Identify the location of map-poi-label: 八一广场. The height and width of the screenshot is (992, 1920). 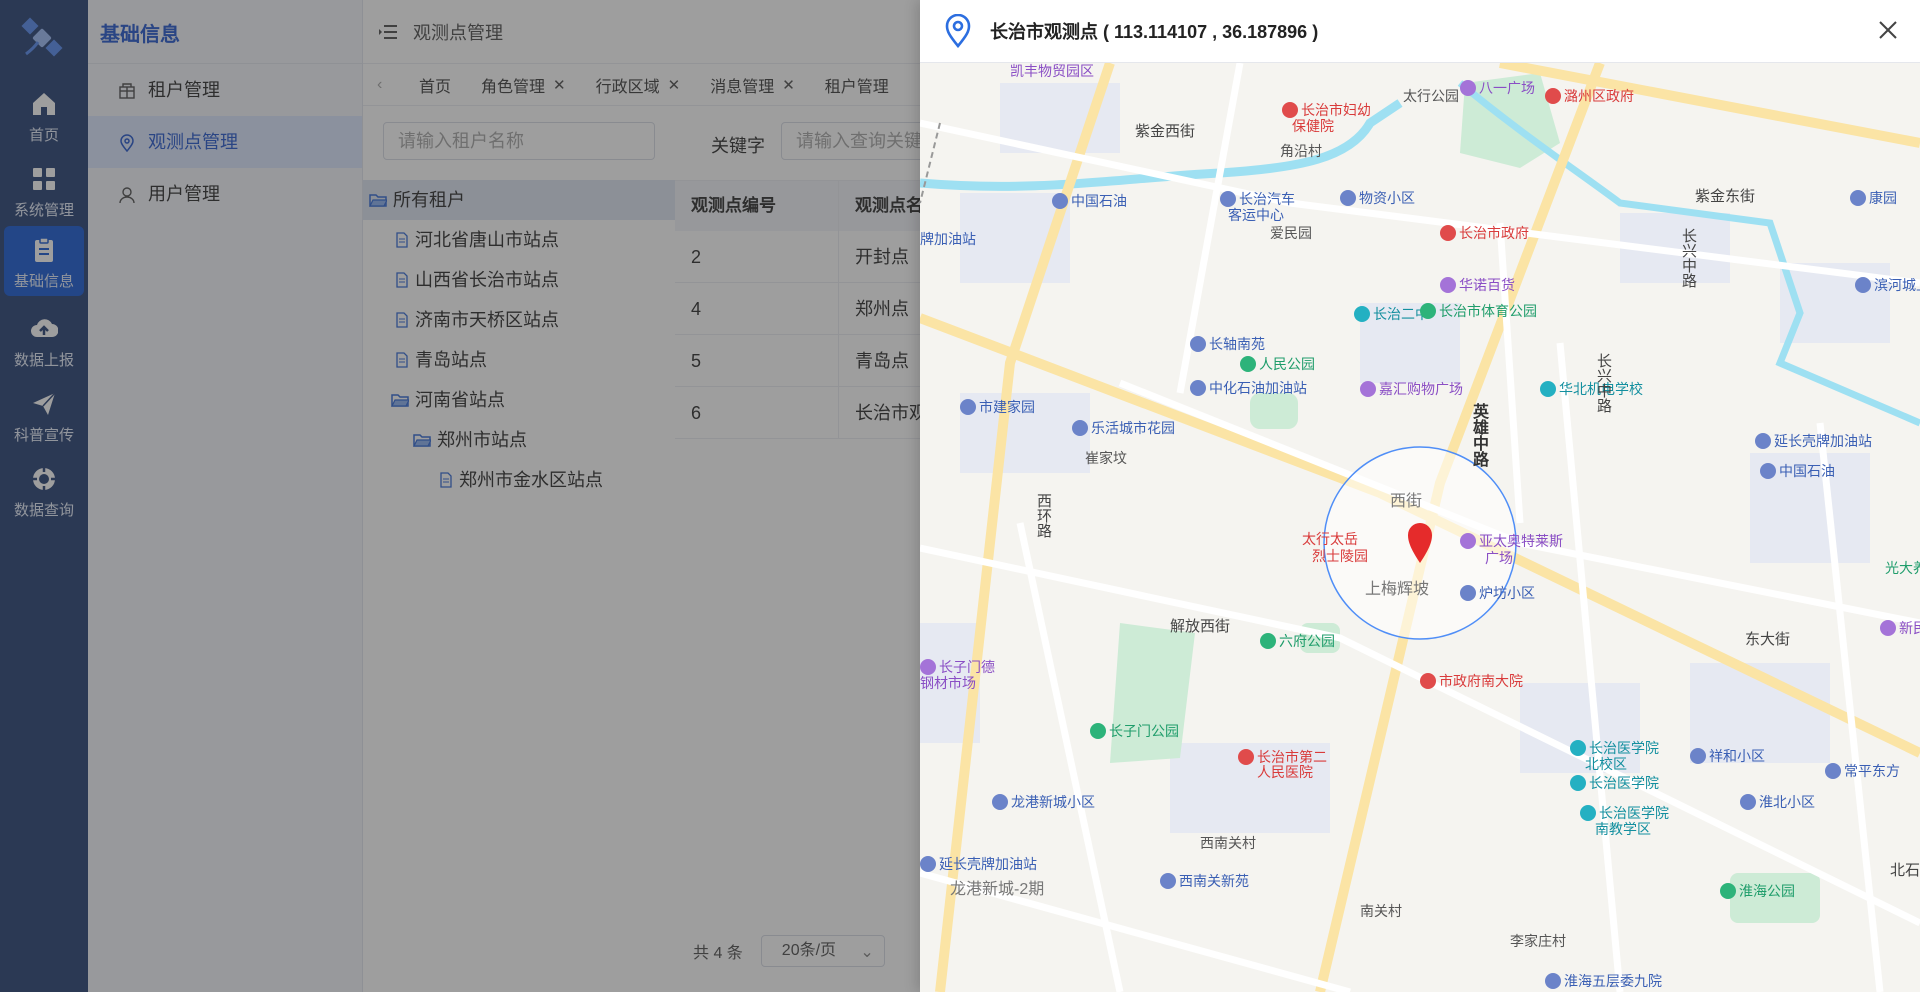
(1497, 88).